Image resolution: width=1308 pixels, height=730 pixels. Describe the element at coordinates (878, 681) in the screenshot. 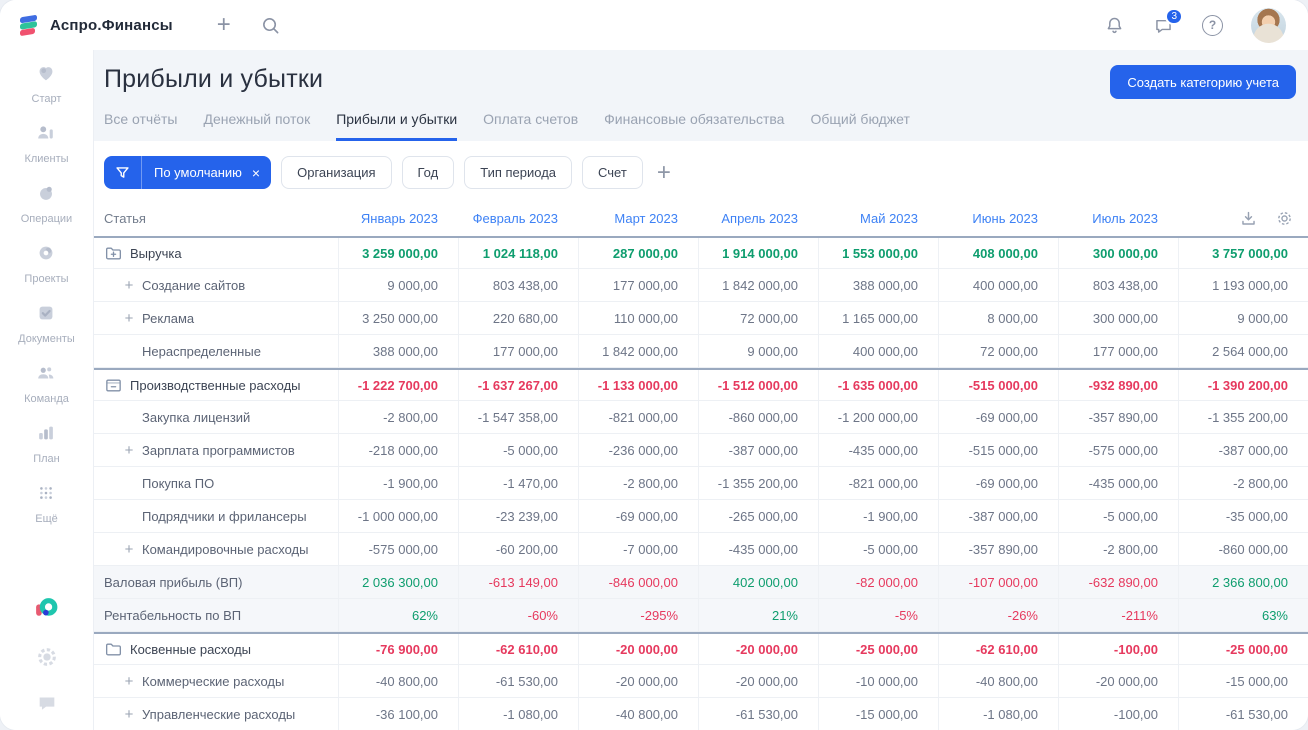

I see `value-cell: -10 000,00` at that location.